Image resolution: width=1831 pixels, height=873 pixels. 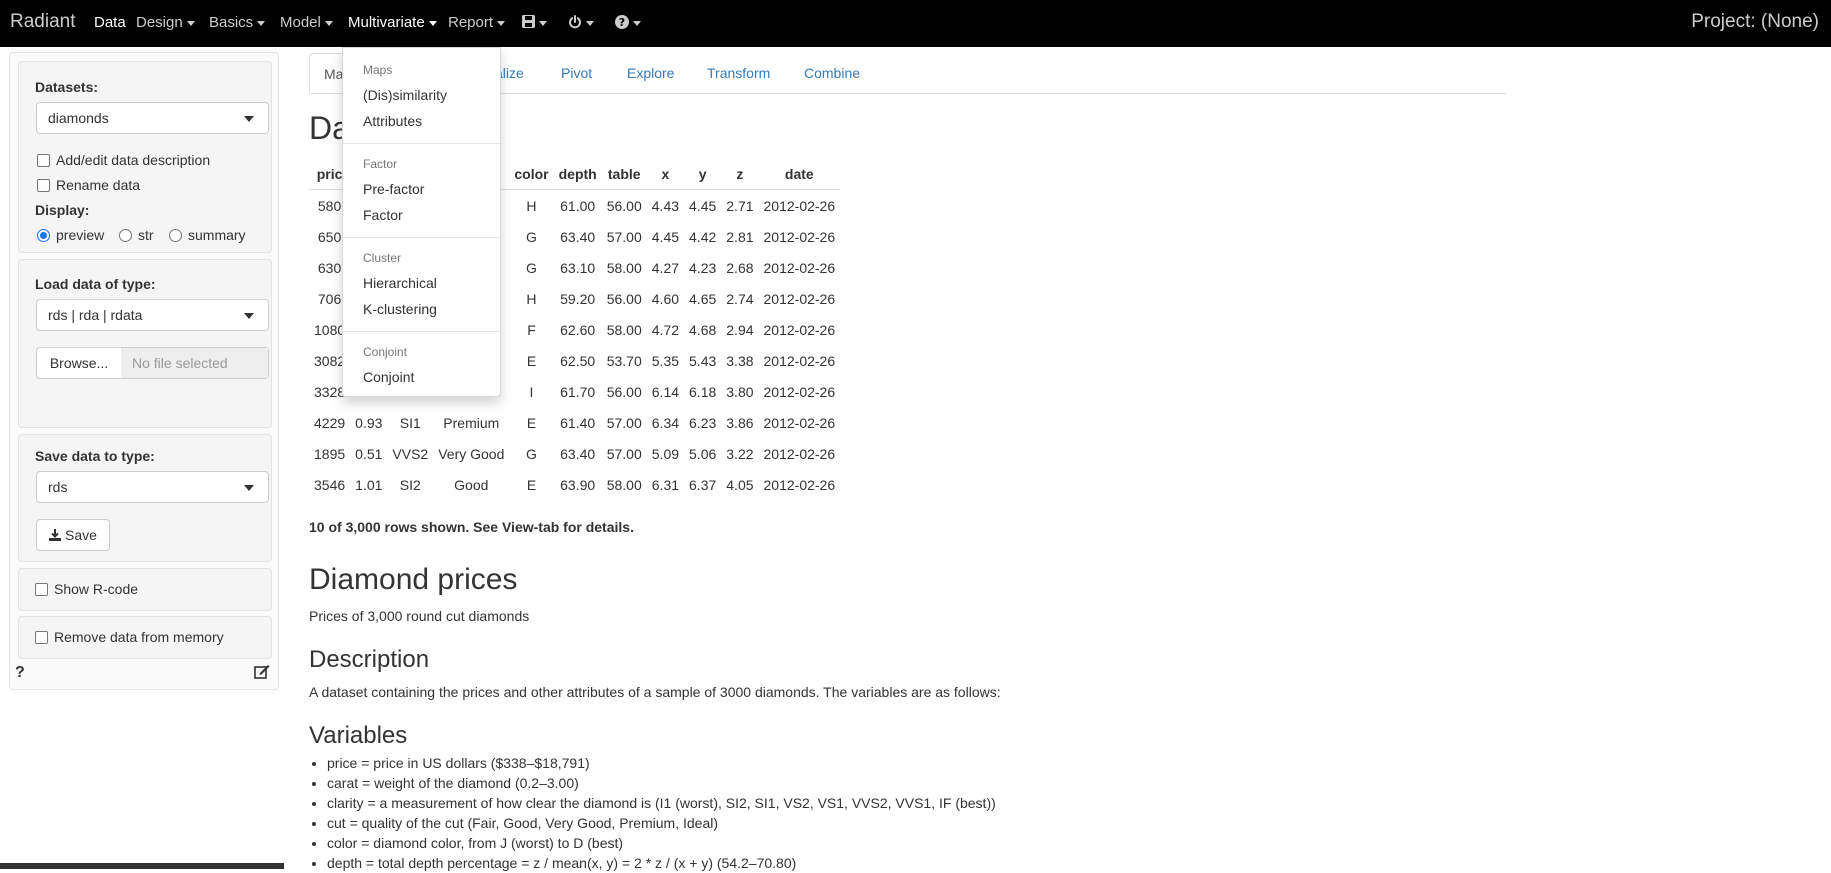 I want to click on tab-explore: Explore, so click(x=650, y=73).